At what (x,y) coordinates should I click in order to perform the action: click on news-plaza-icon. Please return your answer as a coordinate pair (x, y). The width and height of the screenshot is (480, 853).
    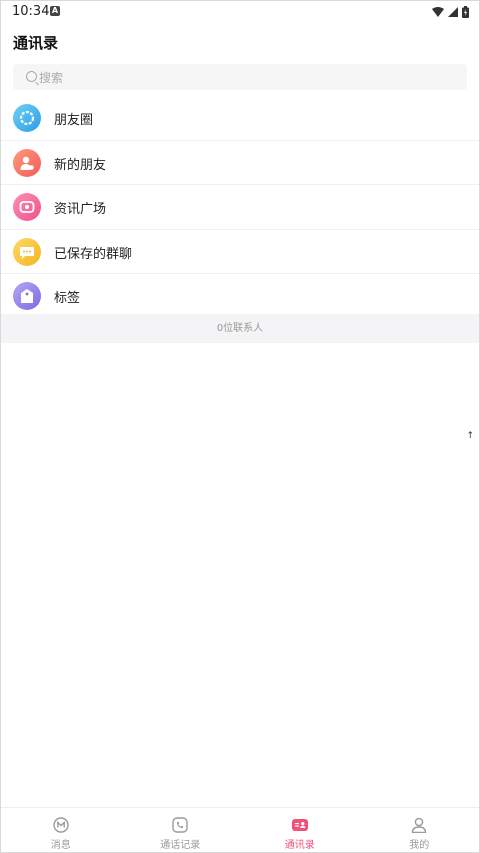
    Looking at the image, I should click on (27, 207).